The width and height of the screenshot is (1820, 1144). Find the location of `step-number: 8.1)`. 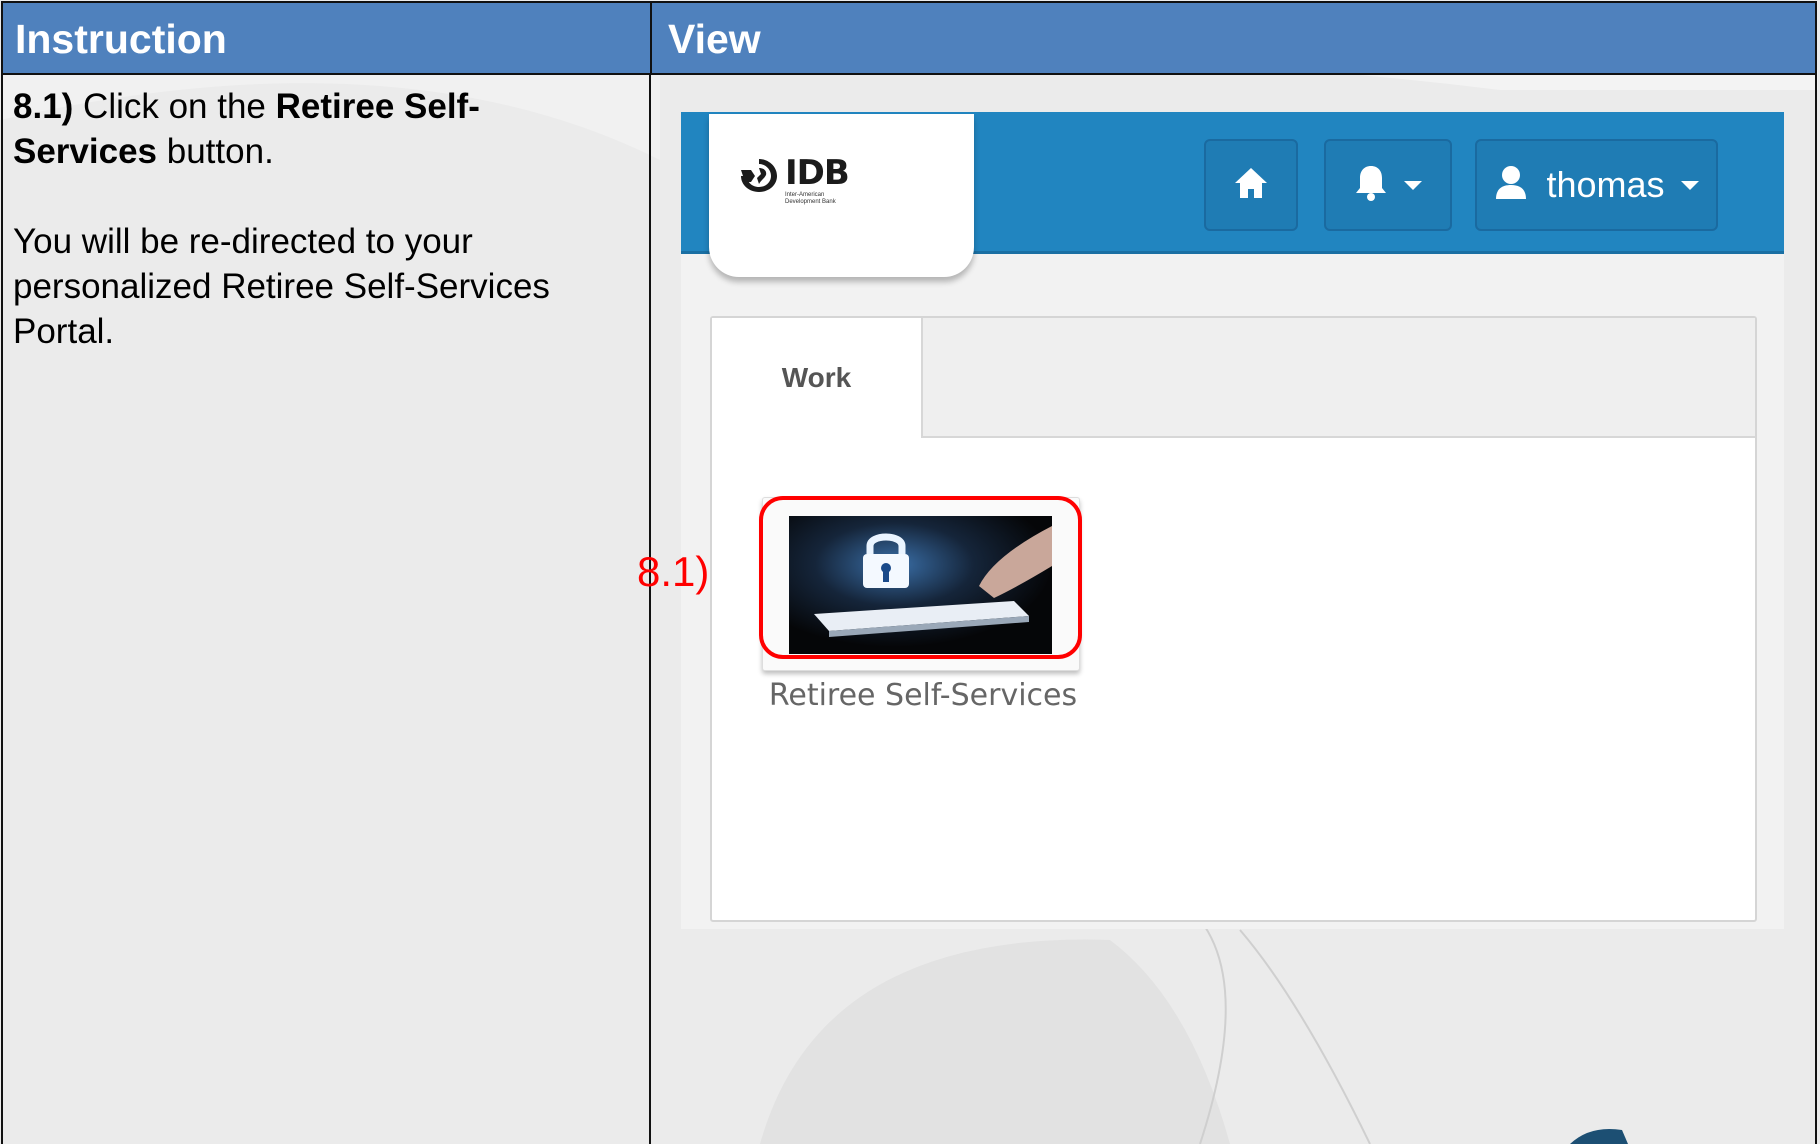

step-number: 8.1) is located at coordinates (43, 106).